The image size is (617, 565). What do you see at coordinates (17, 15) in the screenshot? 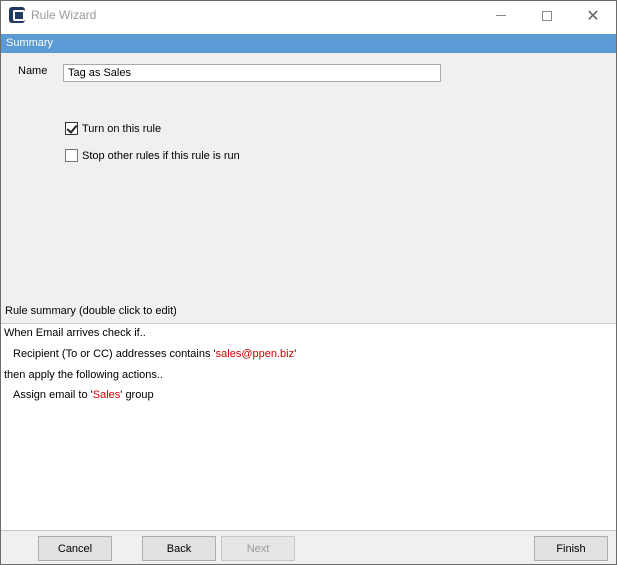
I see `app-logo-icon` at bounding box center [17, 15].